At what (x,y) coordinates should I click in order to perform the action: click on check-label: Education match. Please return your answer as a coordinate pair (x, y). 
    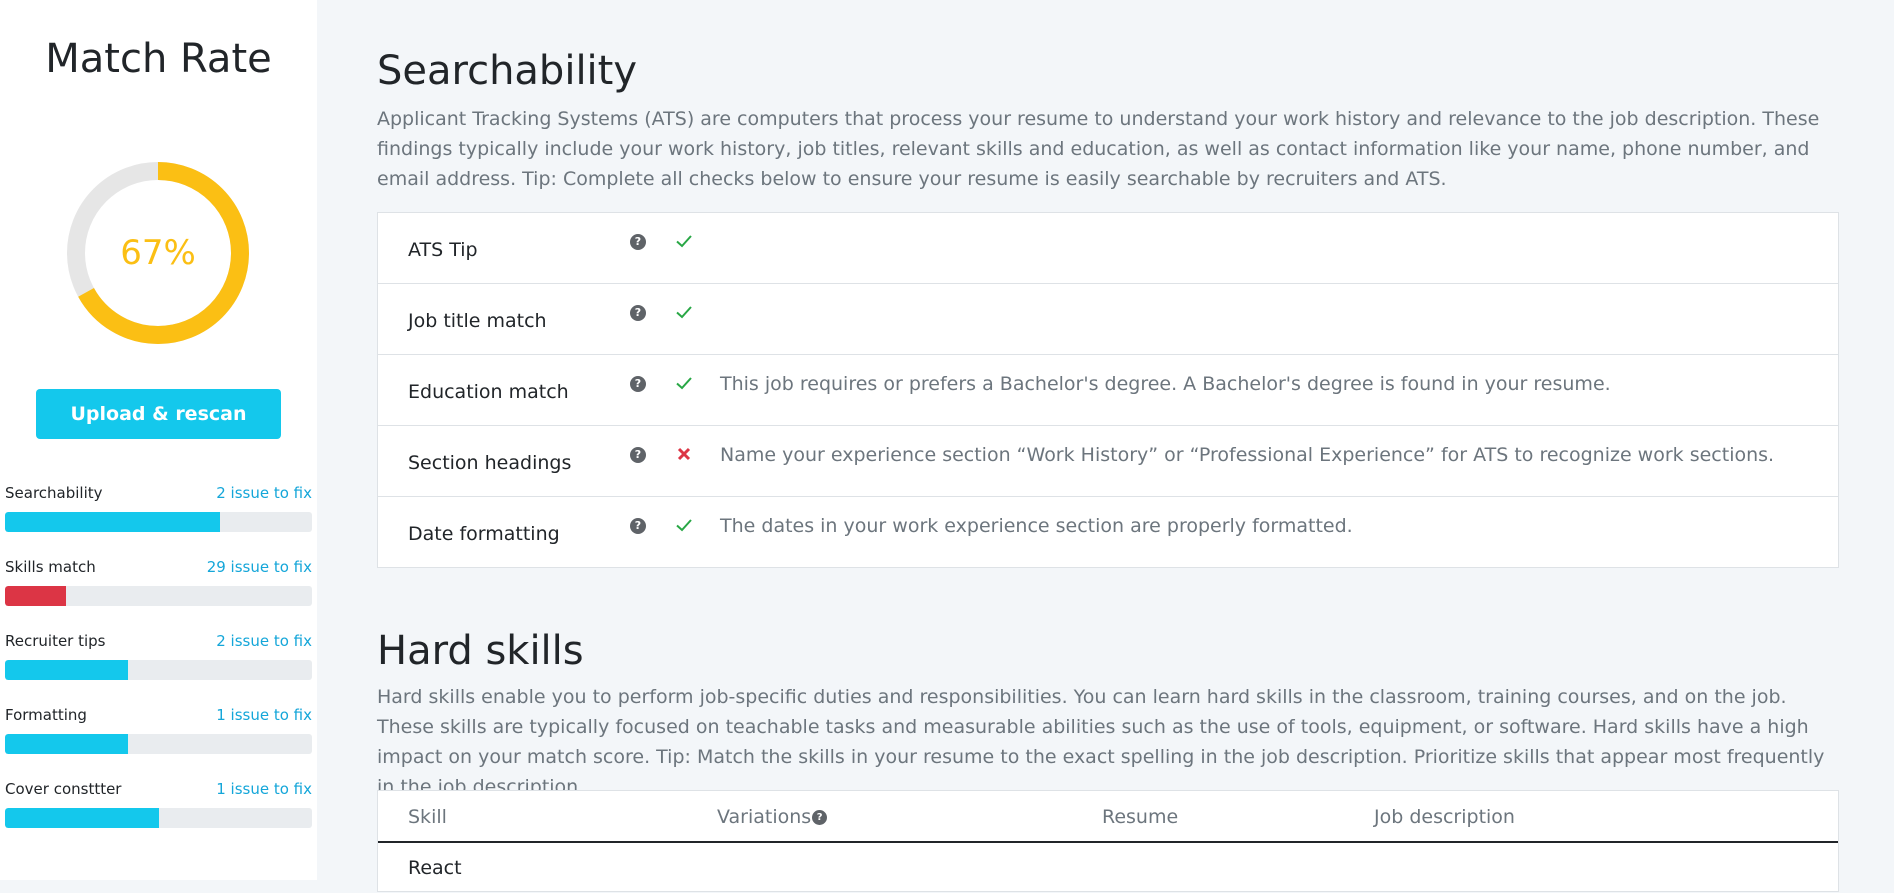
    Looking at the image, I should click on (488, 392).